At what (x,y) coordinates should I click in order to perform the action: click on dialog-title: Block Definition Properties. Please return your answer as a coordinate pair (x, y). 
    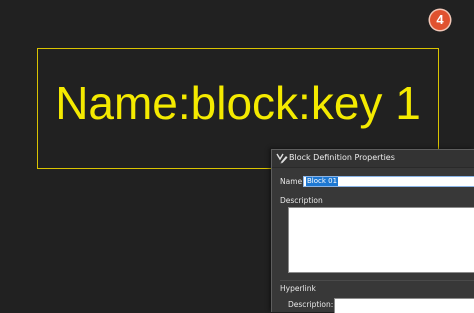
    Looking at the image, I should click on (342, 157).